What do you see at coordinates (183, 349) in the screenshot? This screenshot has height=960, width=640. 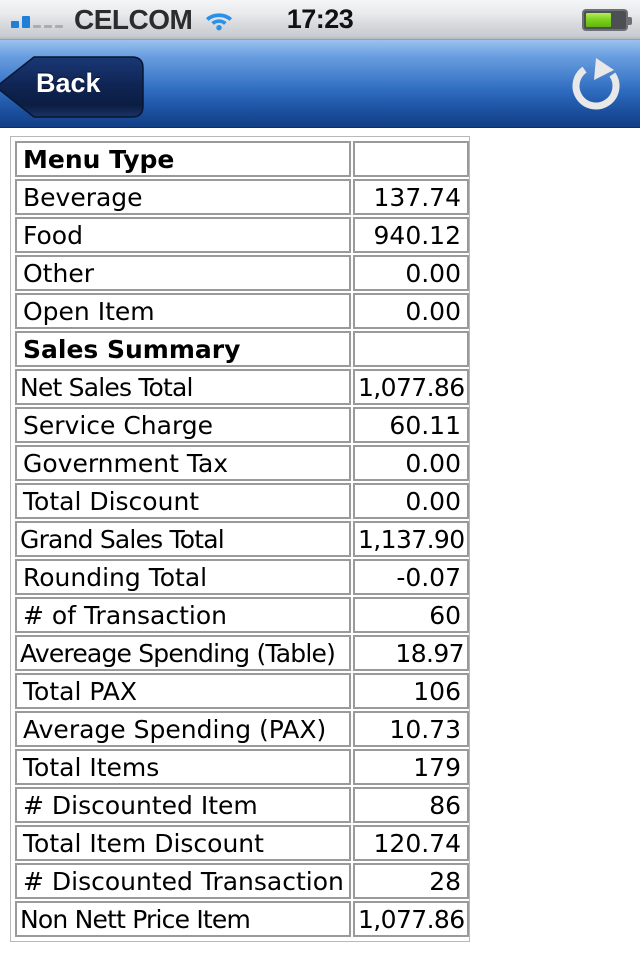 I see `row-label: Sales Summary` at bounding box center [183, 349].